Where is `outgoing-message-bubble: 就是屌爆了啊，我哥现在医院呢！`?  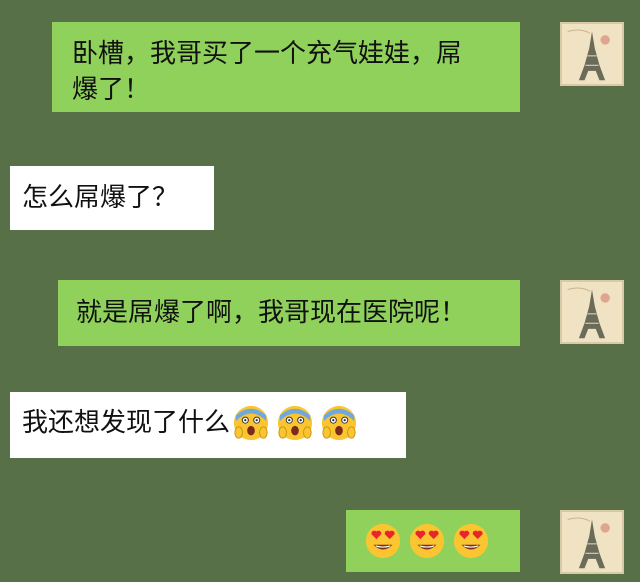
outgoing-message-bubble: 就是屌爆了啊，我哥现在医院呢！ is located at coordinates (289, 313).